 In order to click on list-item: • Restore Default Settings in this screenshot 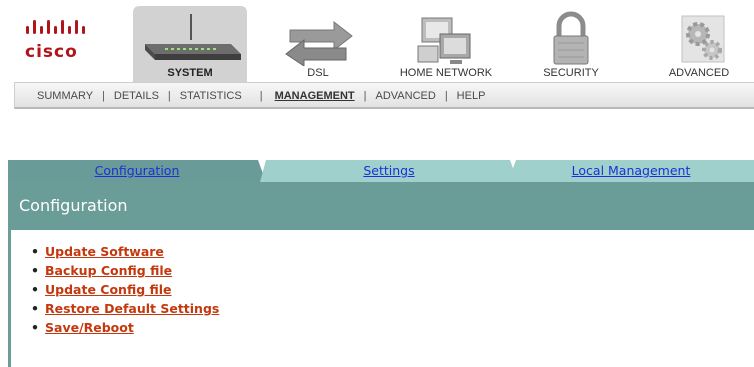, I will do `click(125, 308)`.